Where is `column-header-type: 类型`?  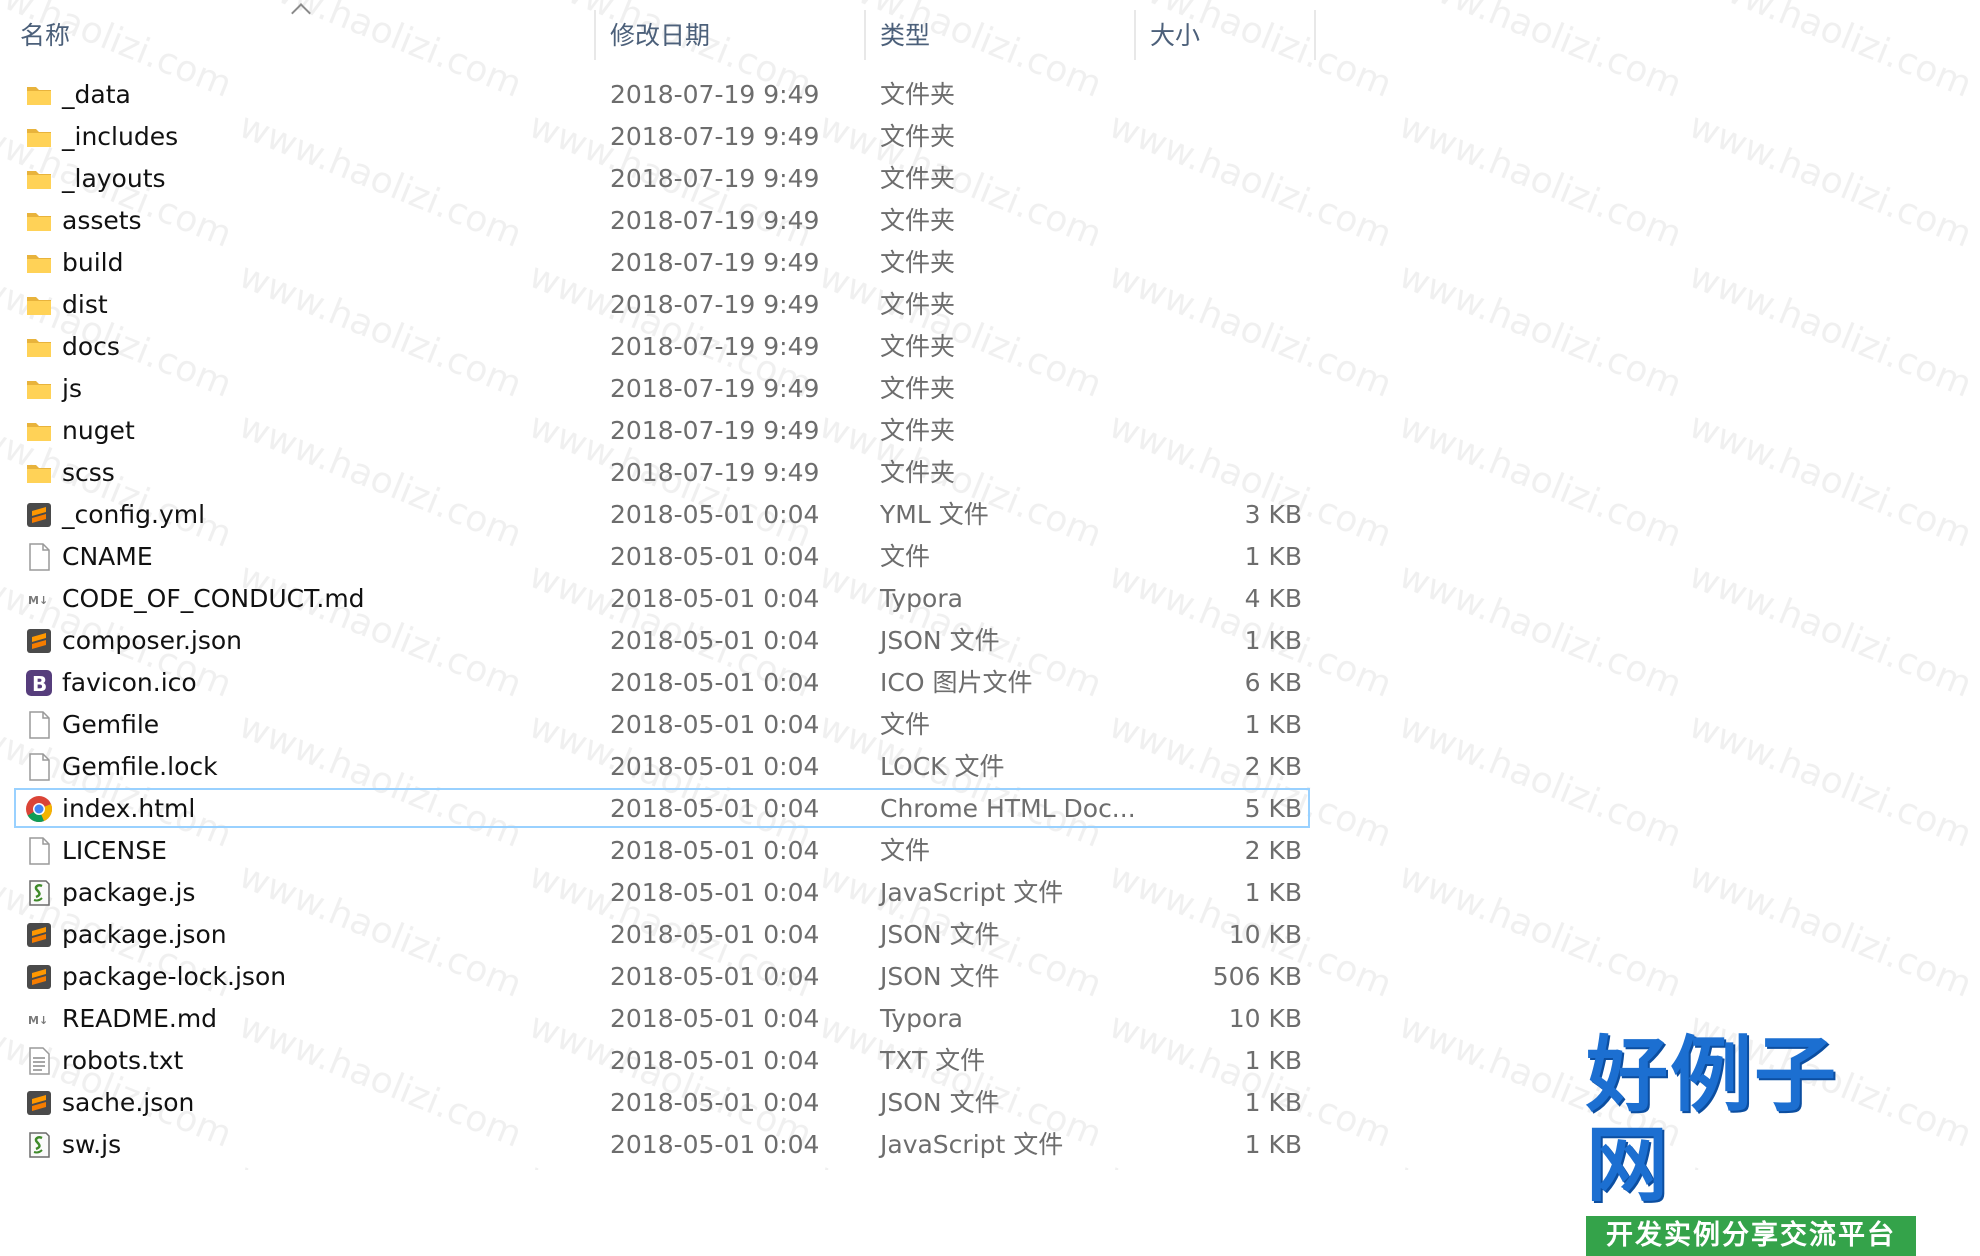 column-header-type: 类型 is located at coordinates (1004, 36).